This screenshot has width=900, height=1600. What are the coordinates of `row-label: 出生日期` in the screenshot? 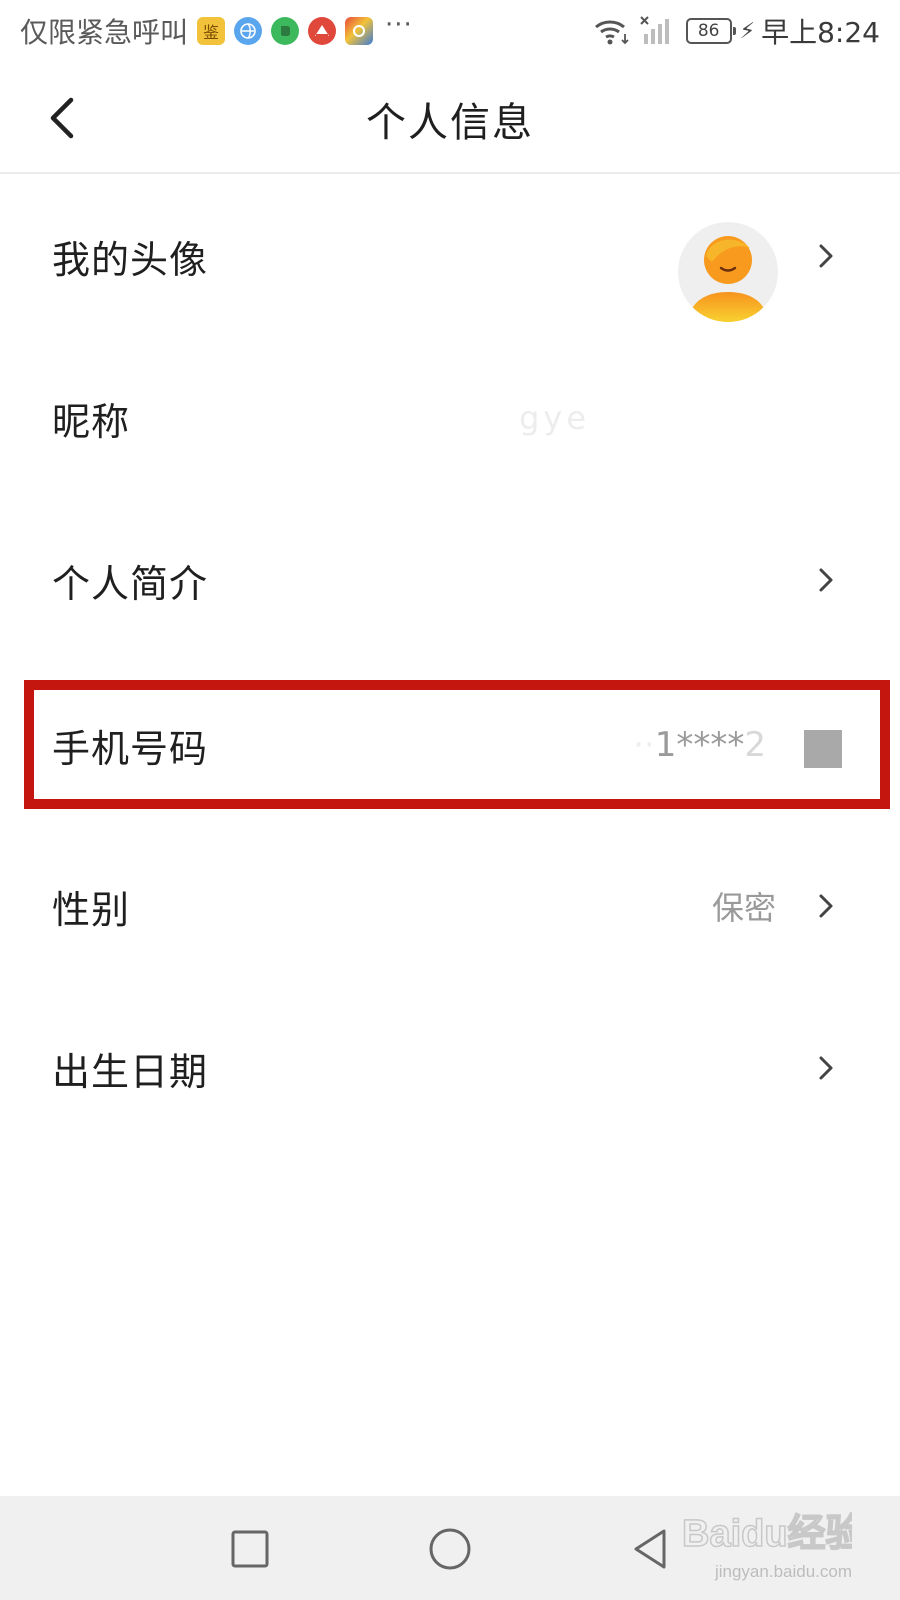 It's located at (130, 1071).